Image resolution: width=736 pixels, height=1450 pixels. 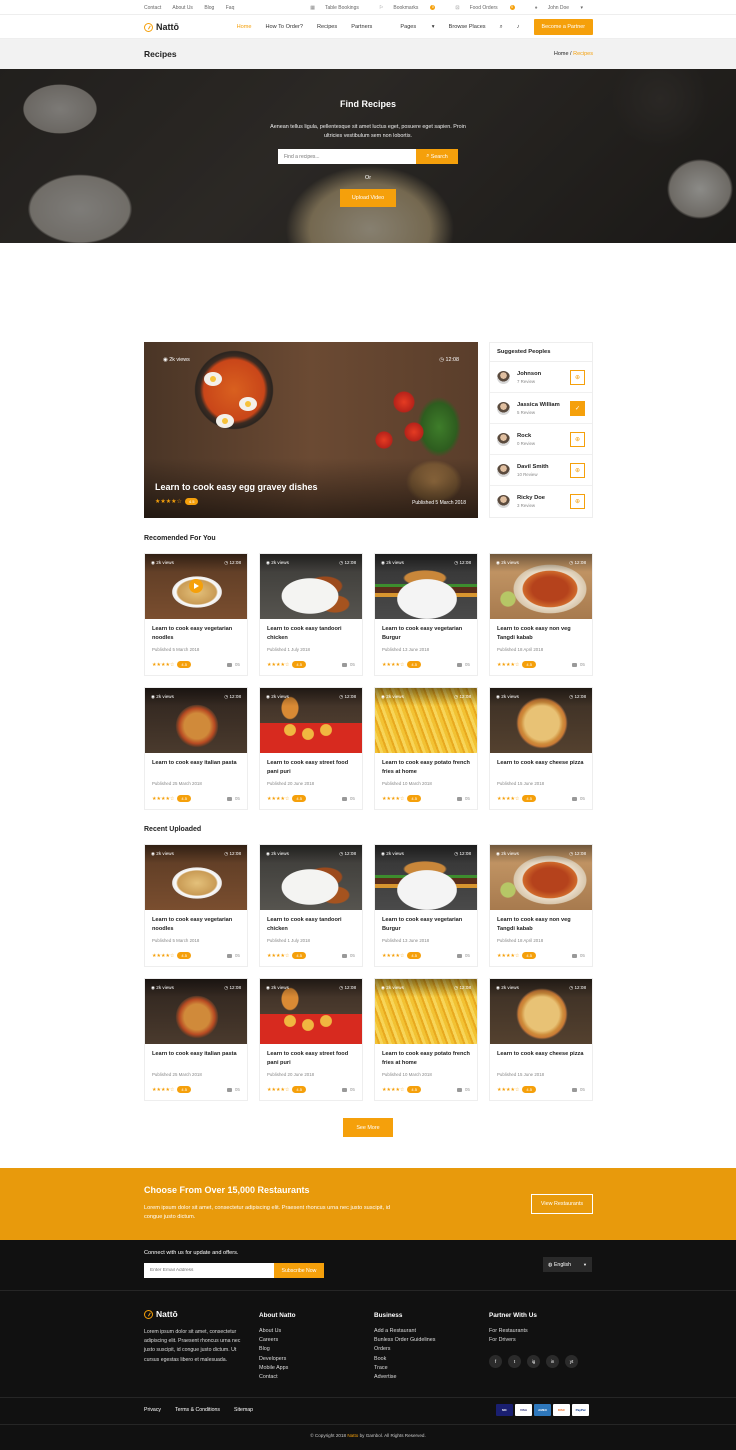 What do you see at coordinates (277, 1331) in the screenshot?
I see `footer-link: About Us` at bounding box center [277, 1331].